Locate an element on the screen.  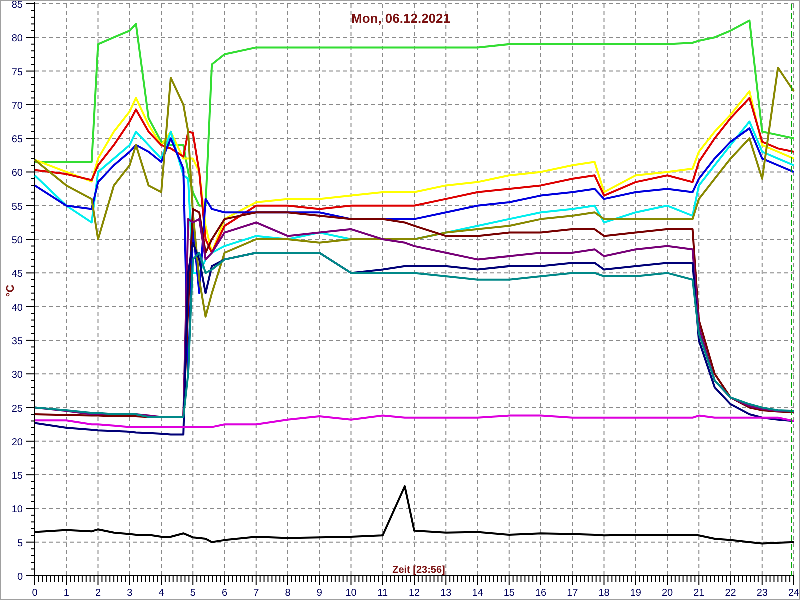
tick-label: 11 is located at coordinates (383, 593).